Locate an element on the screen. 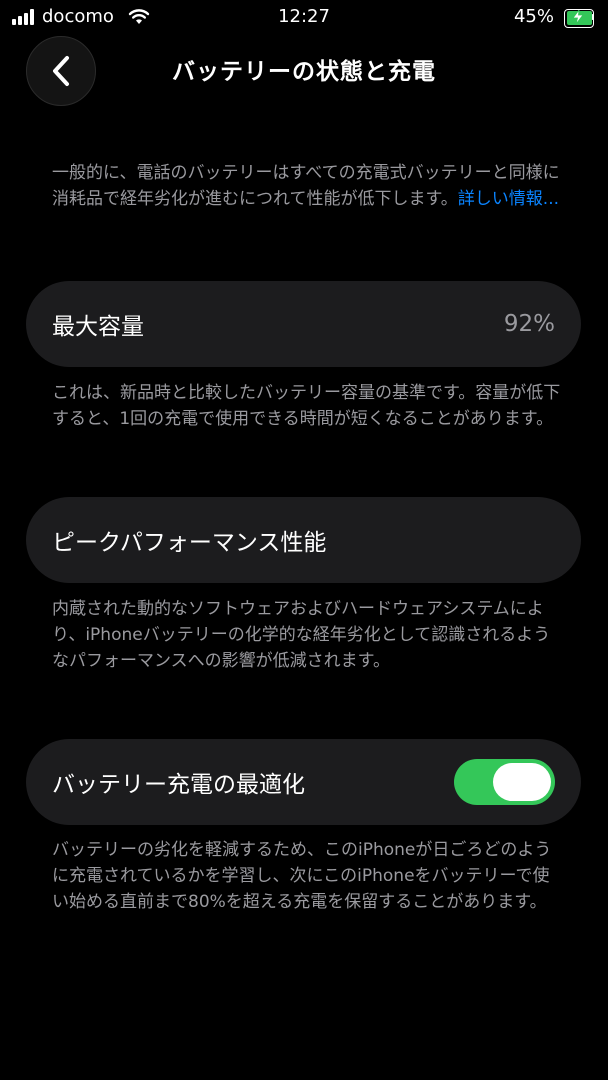 The width and height of the screenshot is (608, 1080). status-right: 45% is located at coordinates (553, 17).